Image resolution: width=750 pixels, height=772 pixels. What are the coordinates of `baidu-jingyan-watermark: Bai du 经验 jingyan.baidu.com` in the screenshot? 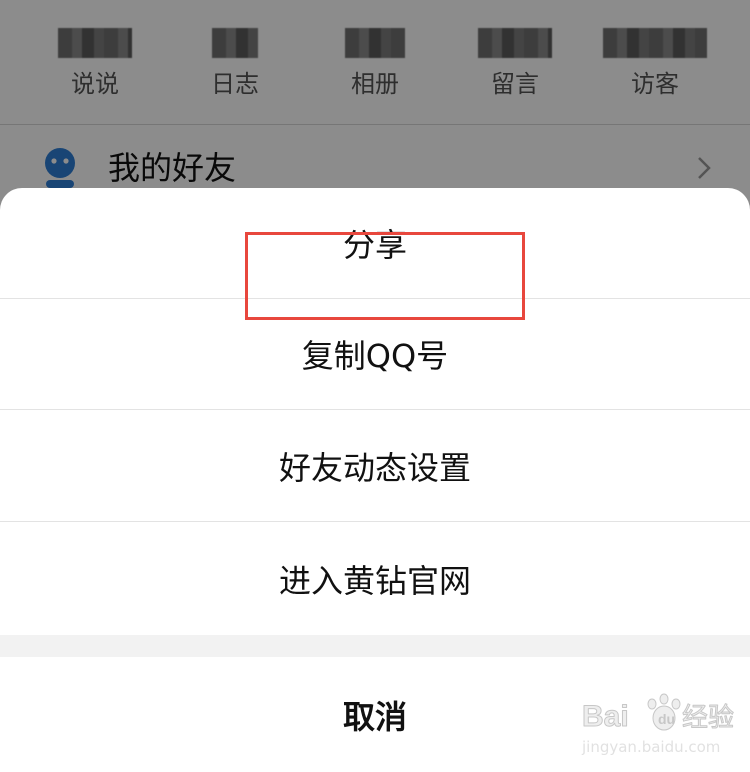 It's located at (658, 724).